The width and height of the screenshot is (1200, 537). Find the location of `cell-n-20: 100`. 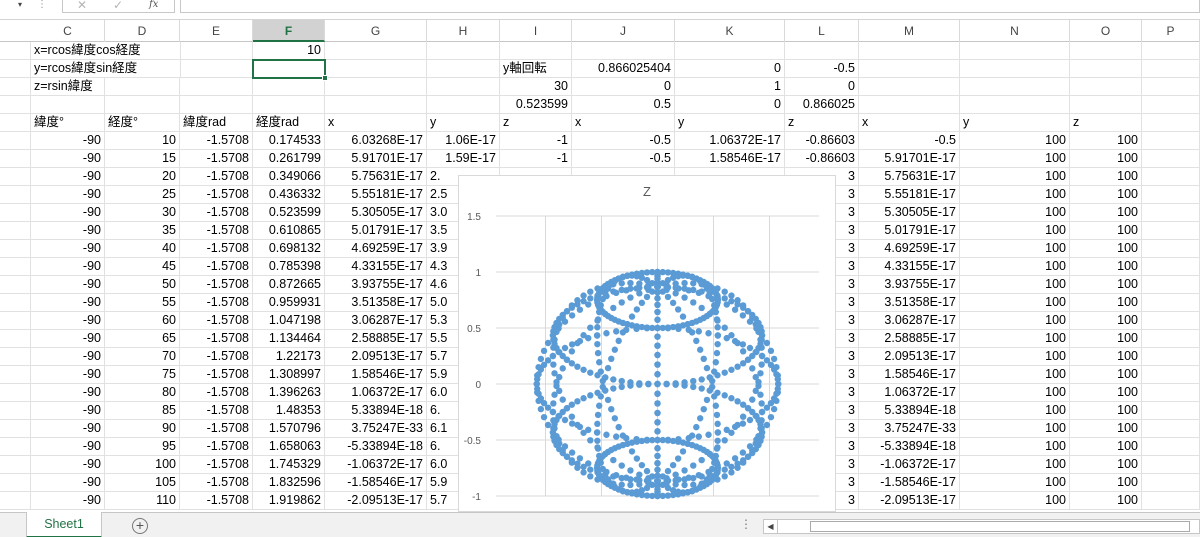

cell-n-20: 100 is located at coordinates (1015, 411).